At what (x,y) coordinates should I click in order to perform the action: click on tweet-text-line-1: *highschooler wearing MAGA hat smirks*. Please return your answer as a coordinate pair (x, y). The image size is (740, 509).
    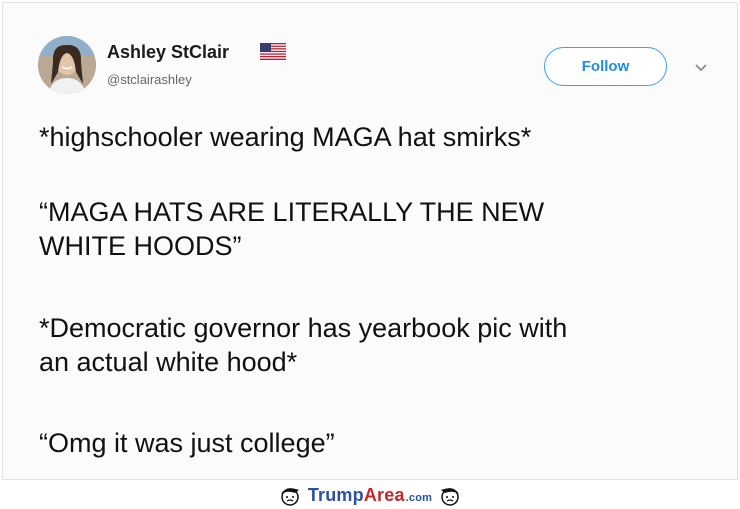
    Looking at the image, I should click on (285, 137).